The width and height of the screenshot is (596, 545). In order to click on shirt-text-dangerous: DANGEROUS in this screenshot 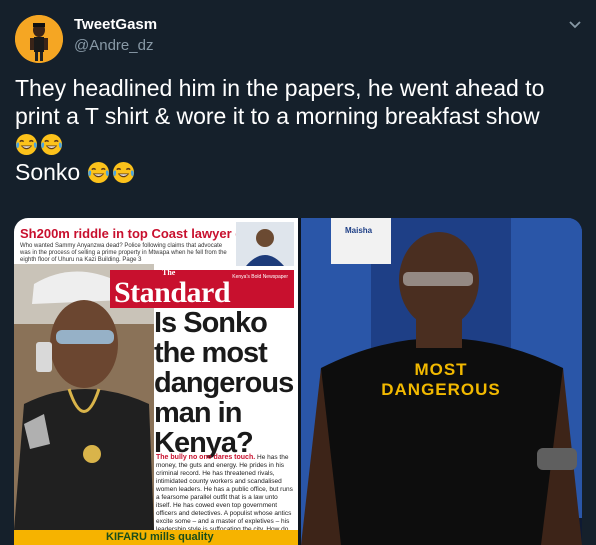, I will do `click(441, 389)`.